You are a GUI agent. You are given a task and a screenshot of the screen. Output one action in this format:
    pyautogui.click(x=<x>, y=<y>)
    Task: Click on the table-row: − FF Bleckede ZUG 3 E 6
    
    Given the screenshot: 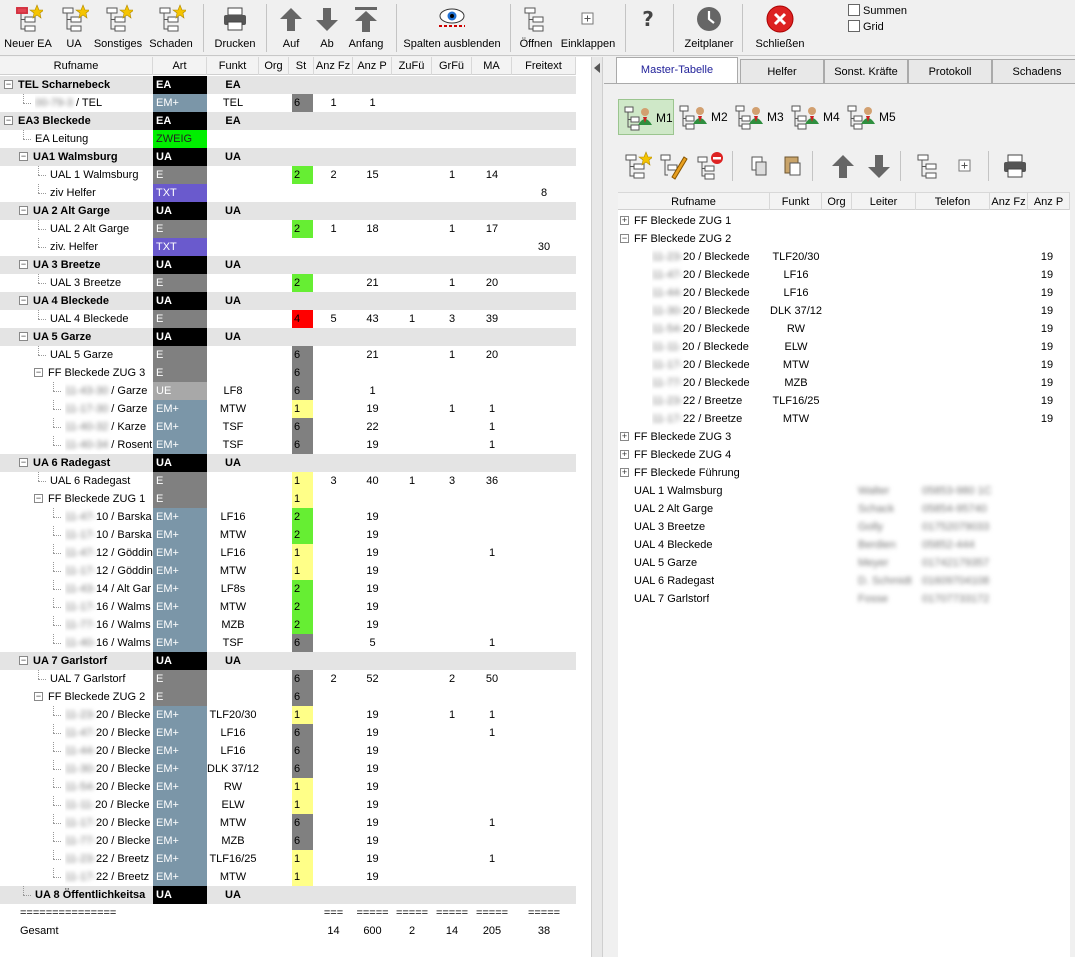 What is the action you would take?
    pyautogui.click(x=288, y=373)
    